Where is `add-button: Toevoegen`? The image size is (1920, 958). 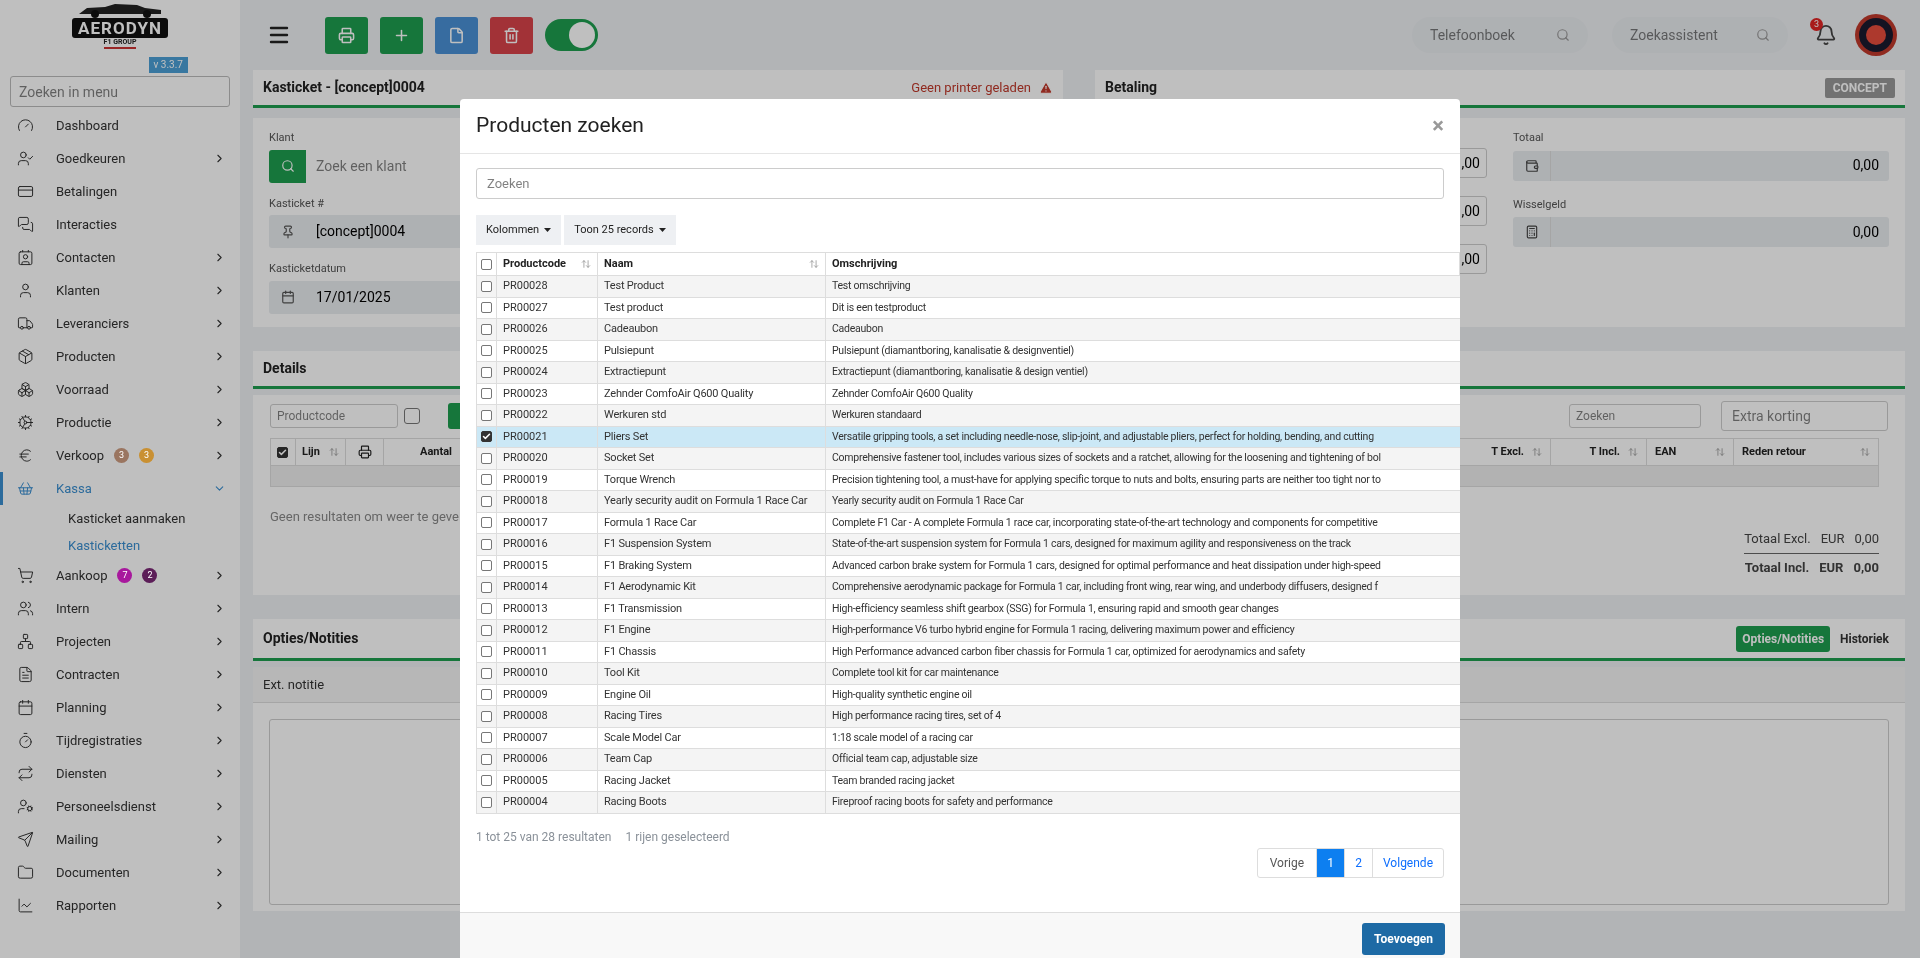
add-button: Toevoegen is located at coordinates (1403, 939).